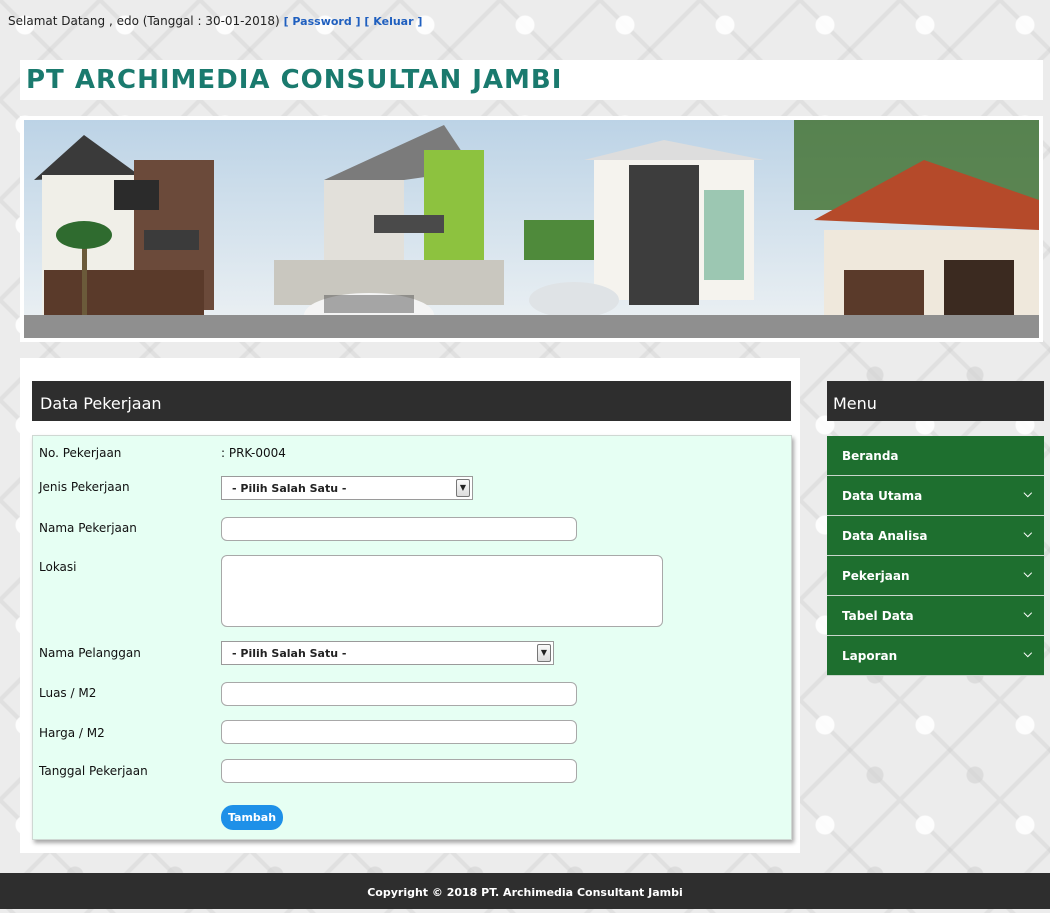  I want to click on sidebar-item-tabel-data: Tabel Data ⌵, so click(935, 616).